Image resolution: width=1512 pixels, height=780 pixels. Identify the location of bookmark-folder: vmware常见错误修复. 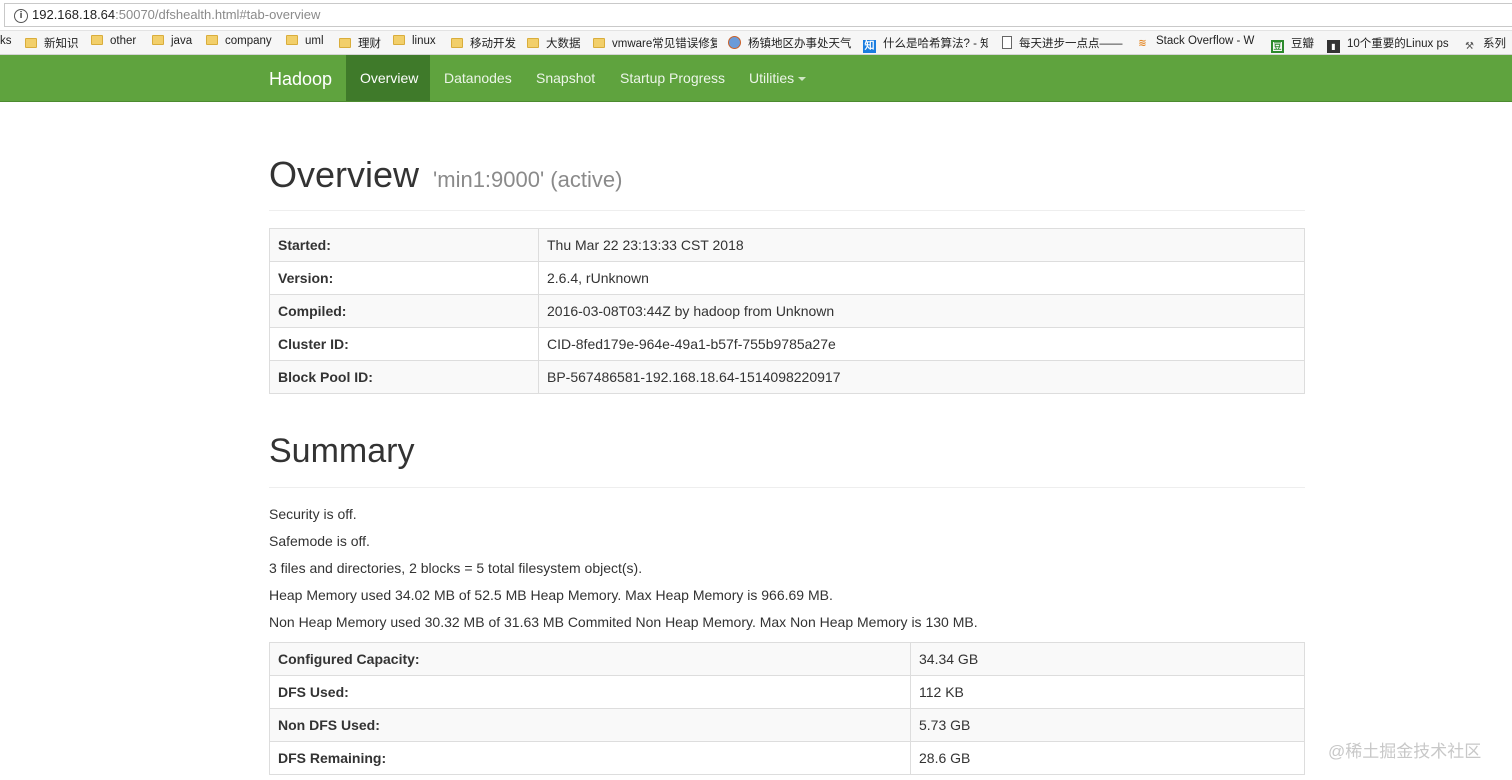
(655, 43).